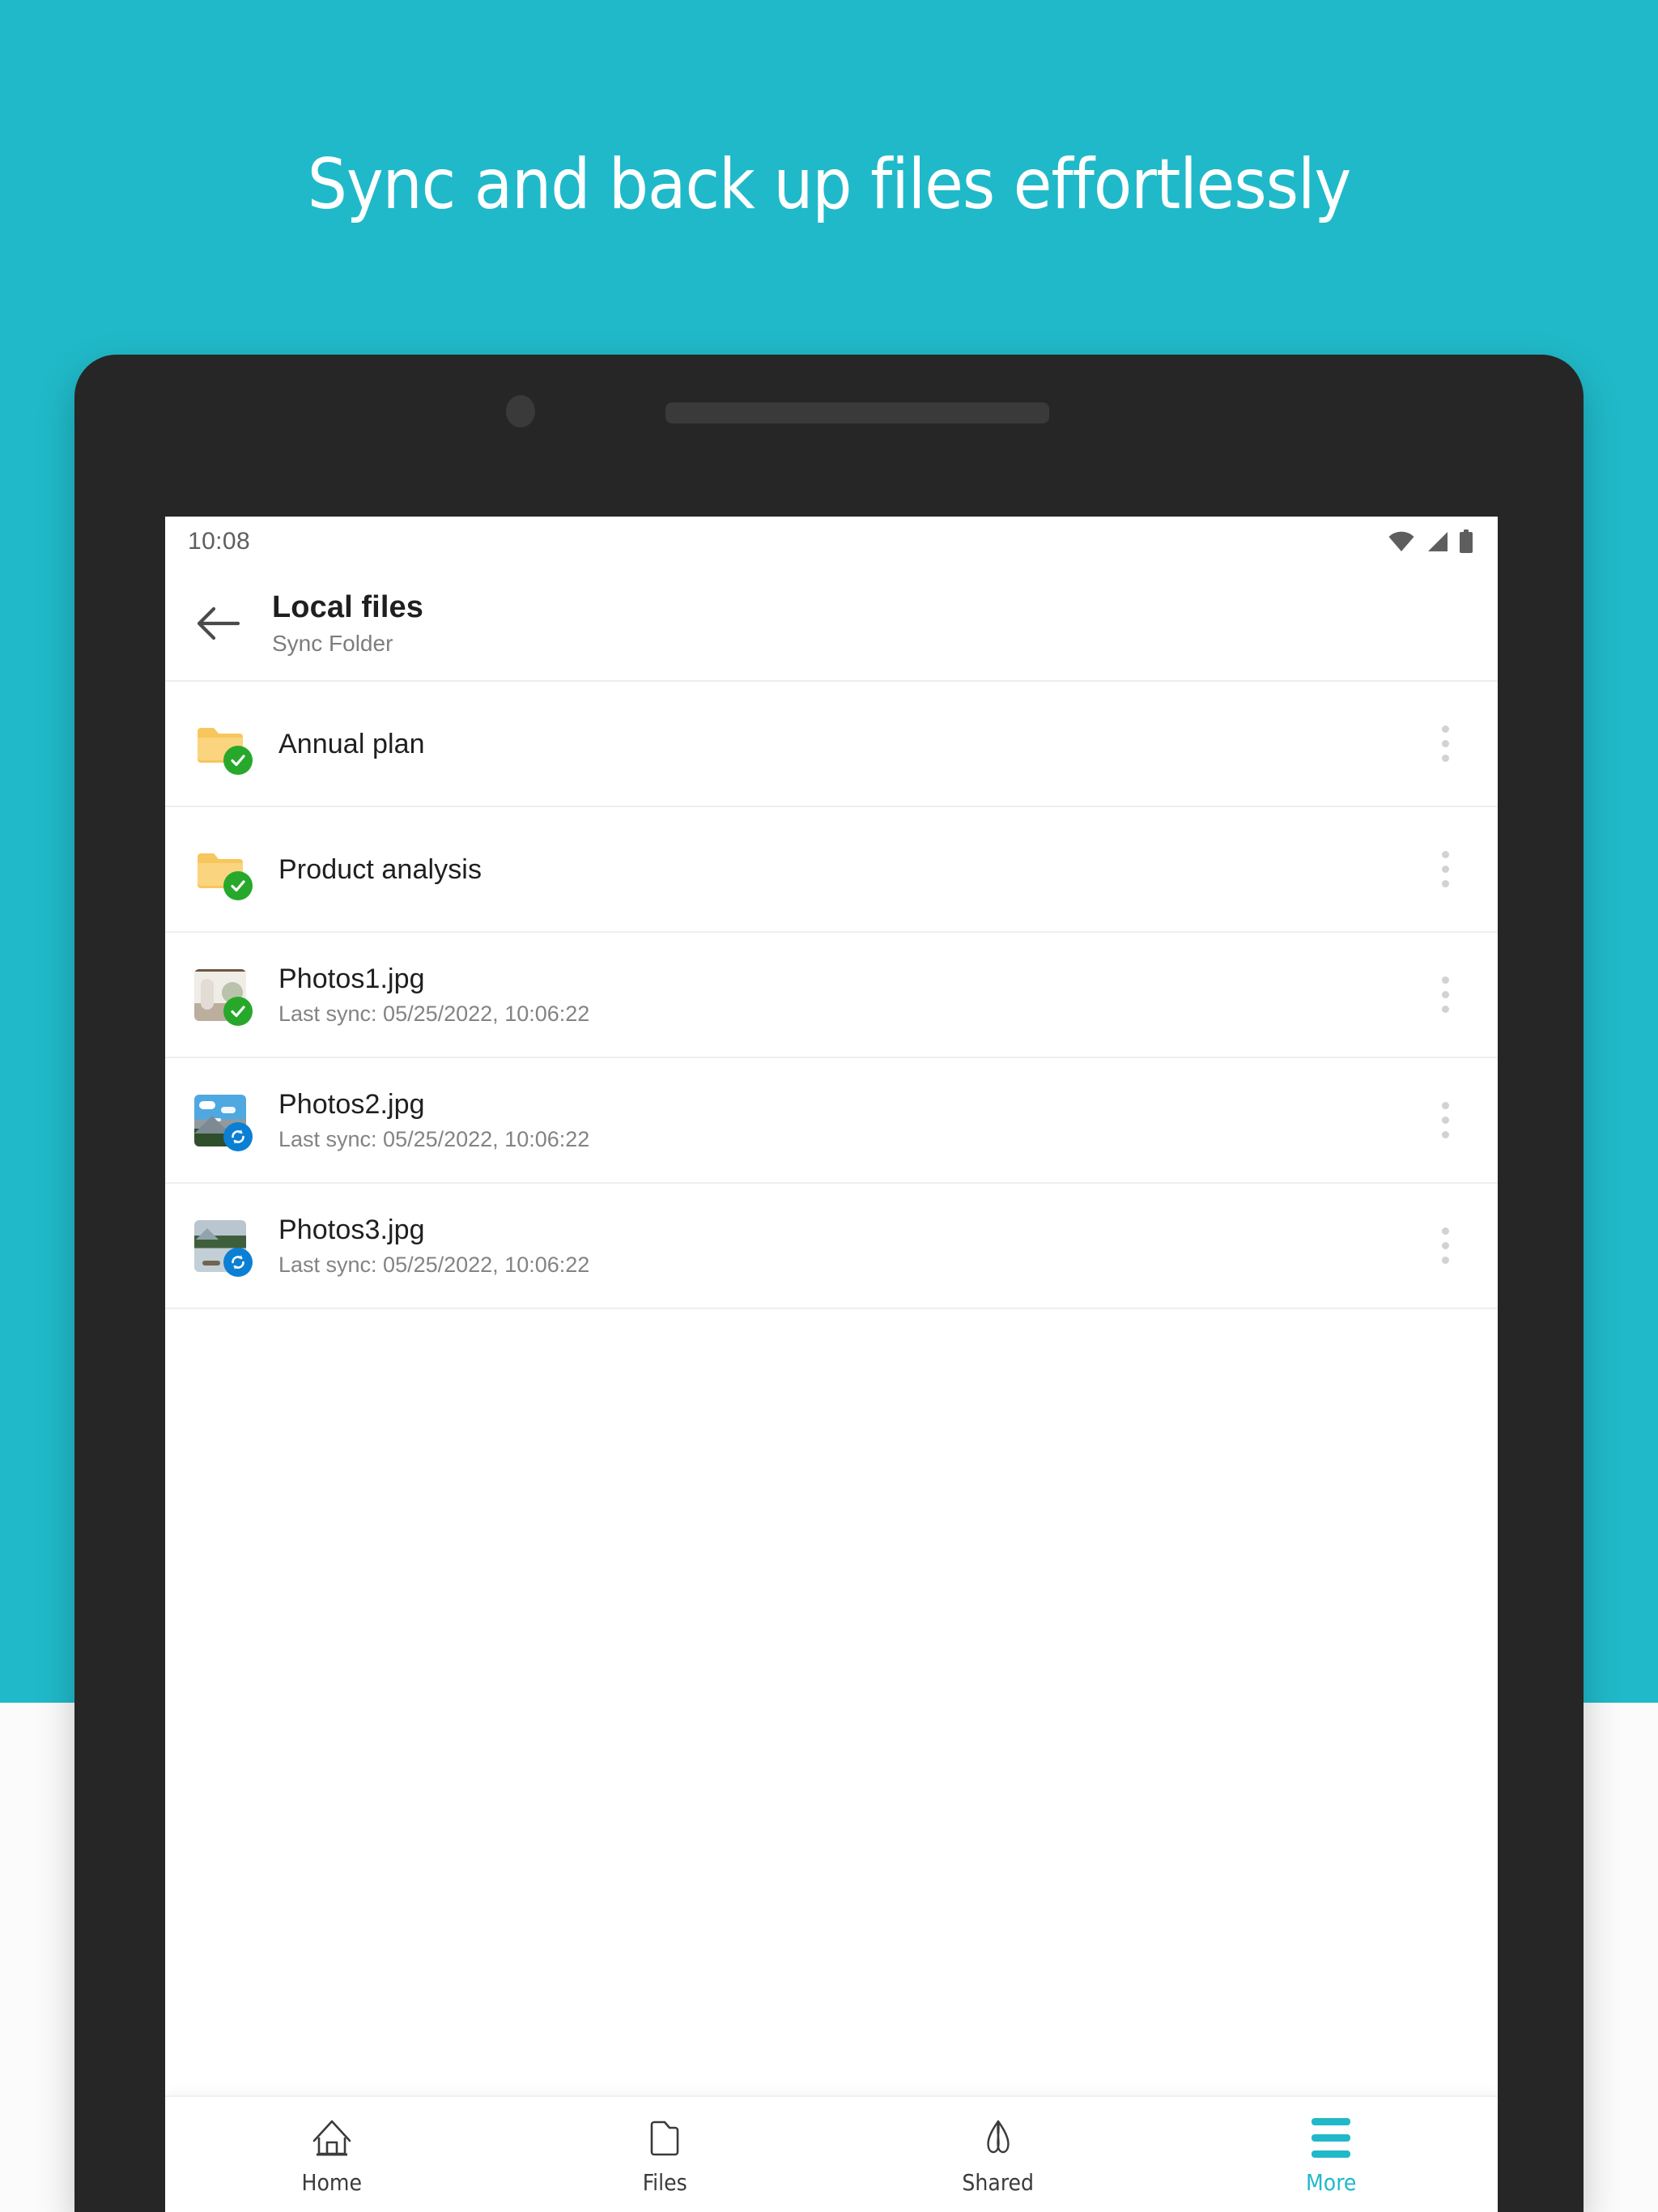 This screenshot has height=2212, width=1658. I want to click on bottom-navigation-bar: Home Files Shared More, so click(831, 2153).